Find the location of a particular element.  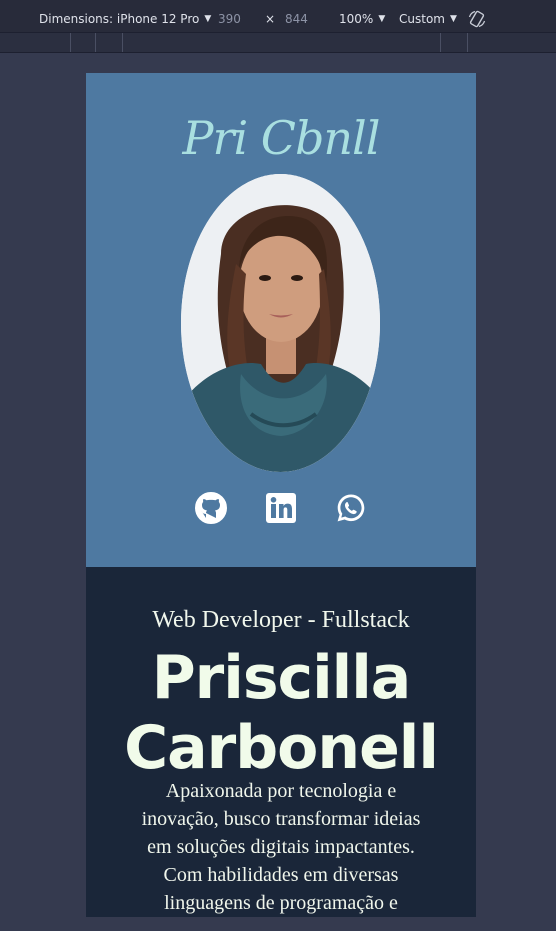

throttle-select: Custom ▼ is located at coordinates (428, 19).